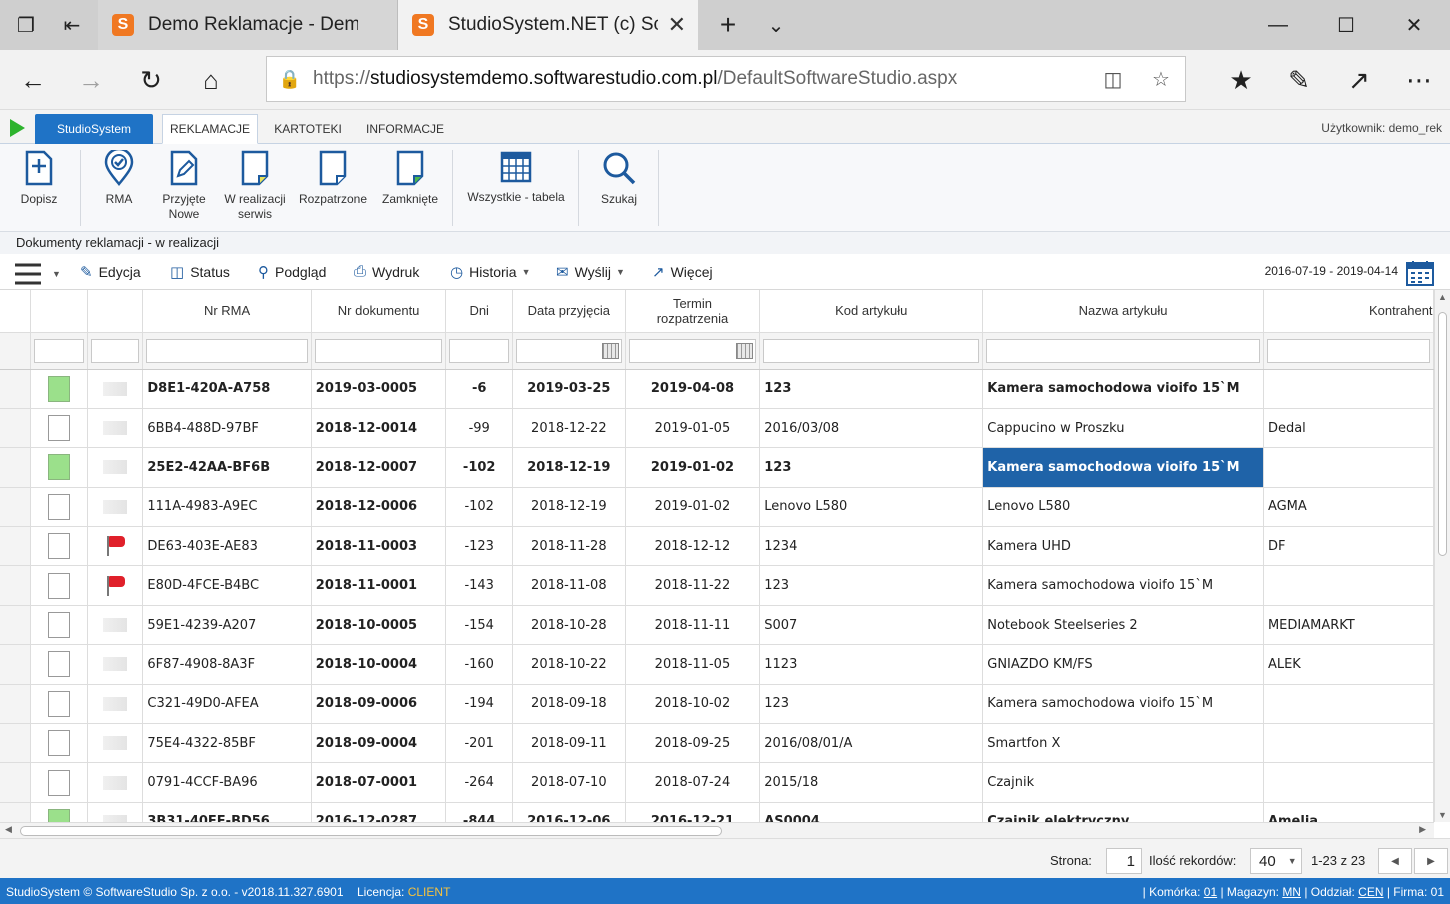  I want to click on refresh-icon: ↻, so click(151, 80).